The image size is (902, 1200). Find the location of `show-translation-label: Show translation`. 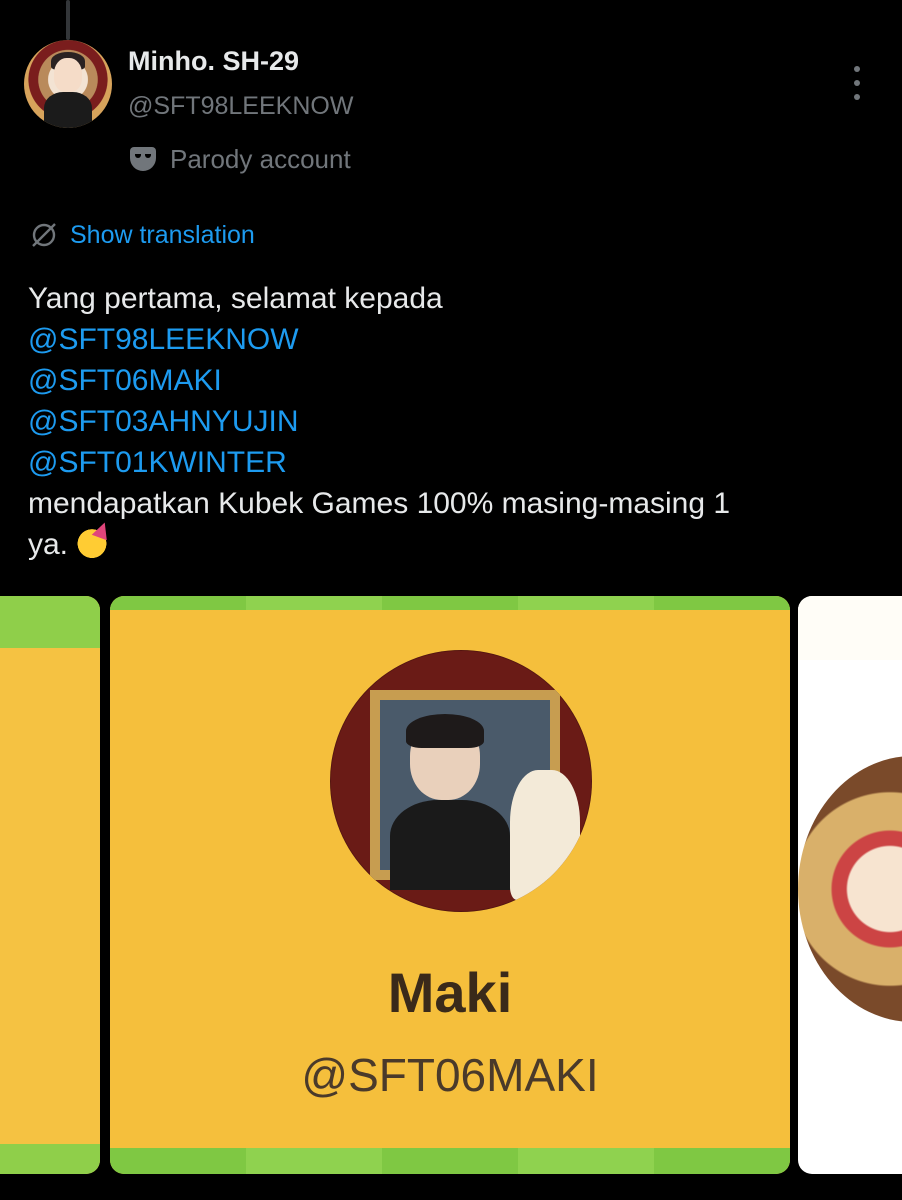

show-translation-label: Show translation is located at coordinates (162, 235).